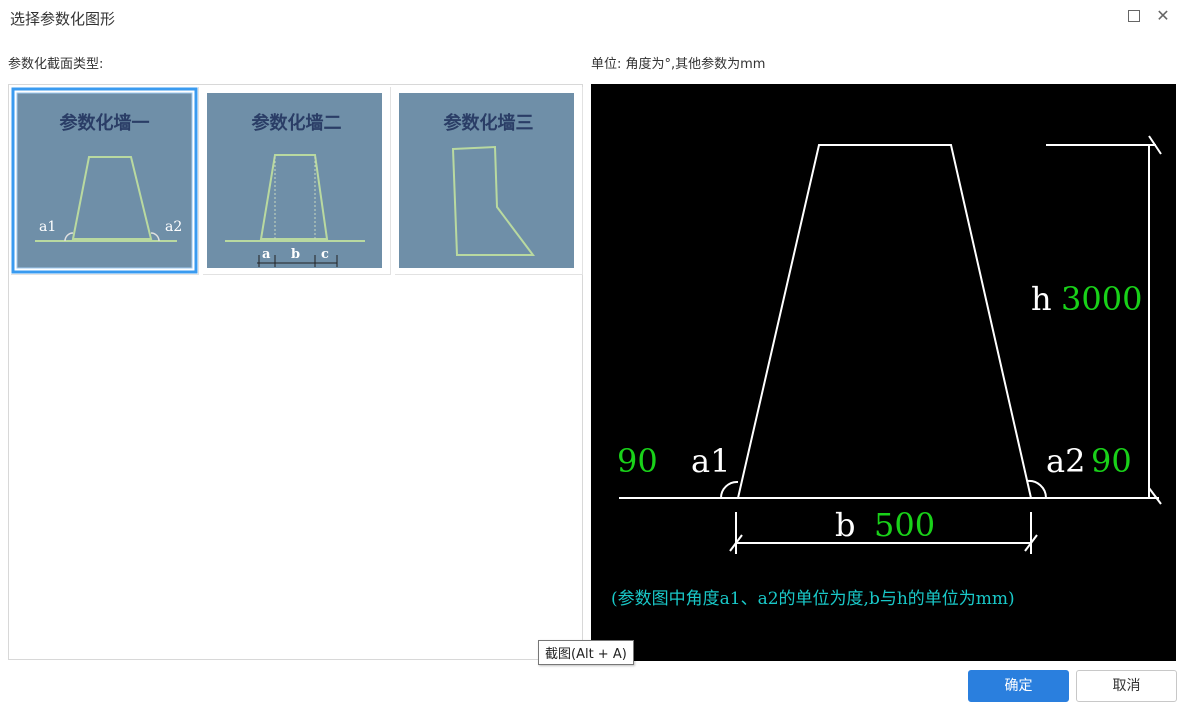 This screenshot has width=1177, height=702. What do you see at coordinates (297, 181) in the screenshot?
I see `thumbnail-wall-2: a b c 参数化墙二` at bounding box center [297, 181].